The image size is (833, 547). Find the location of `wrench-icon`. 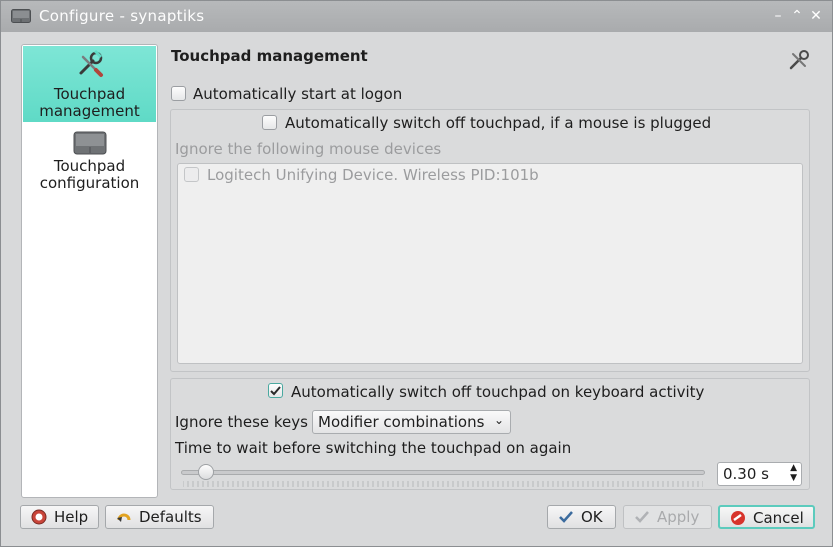

wrench-icon is located at coordinates (799, 60).